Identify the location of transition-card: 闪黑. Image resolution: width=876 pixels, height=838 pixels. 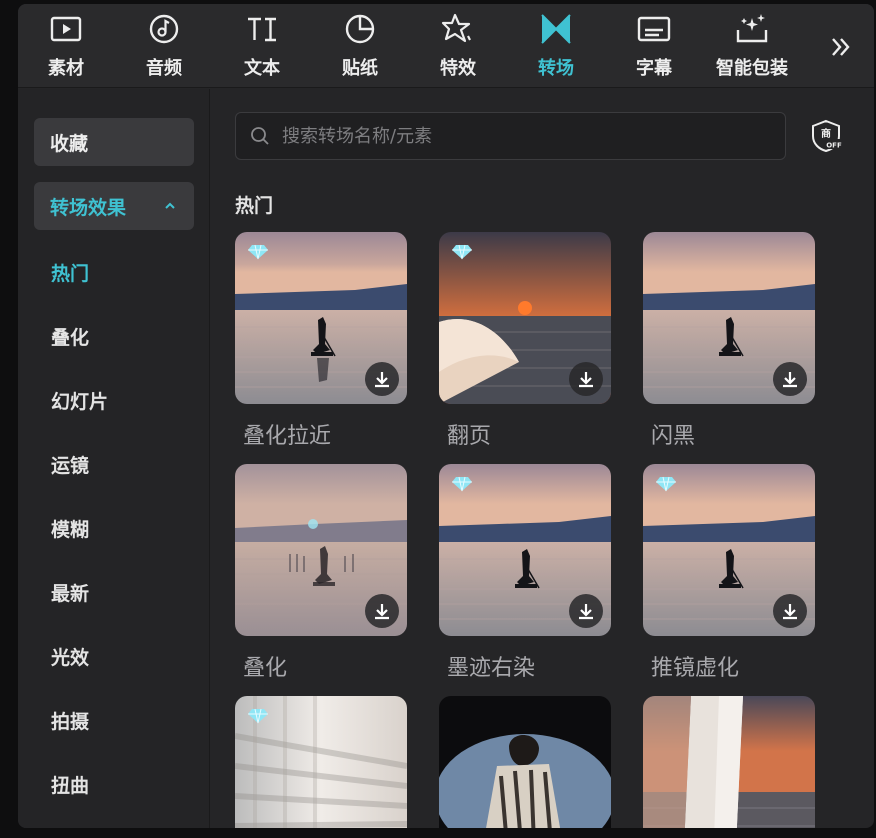
(729, 341).